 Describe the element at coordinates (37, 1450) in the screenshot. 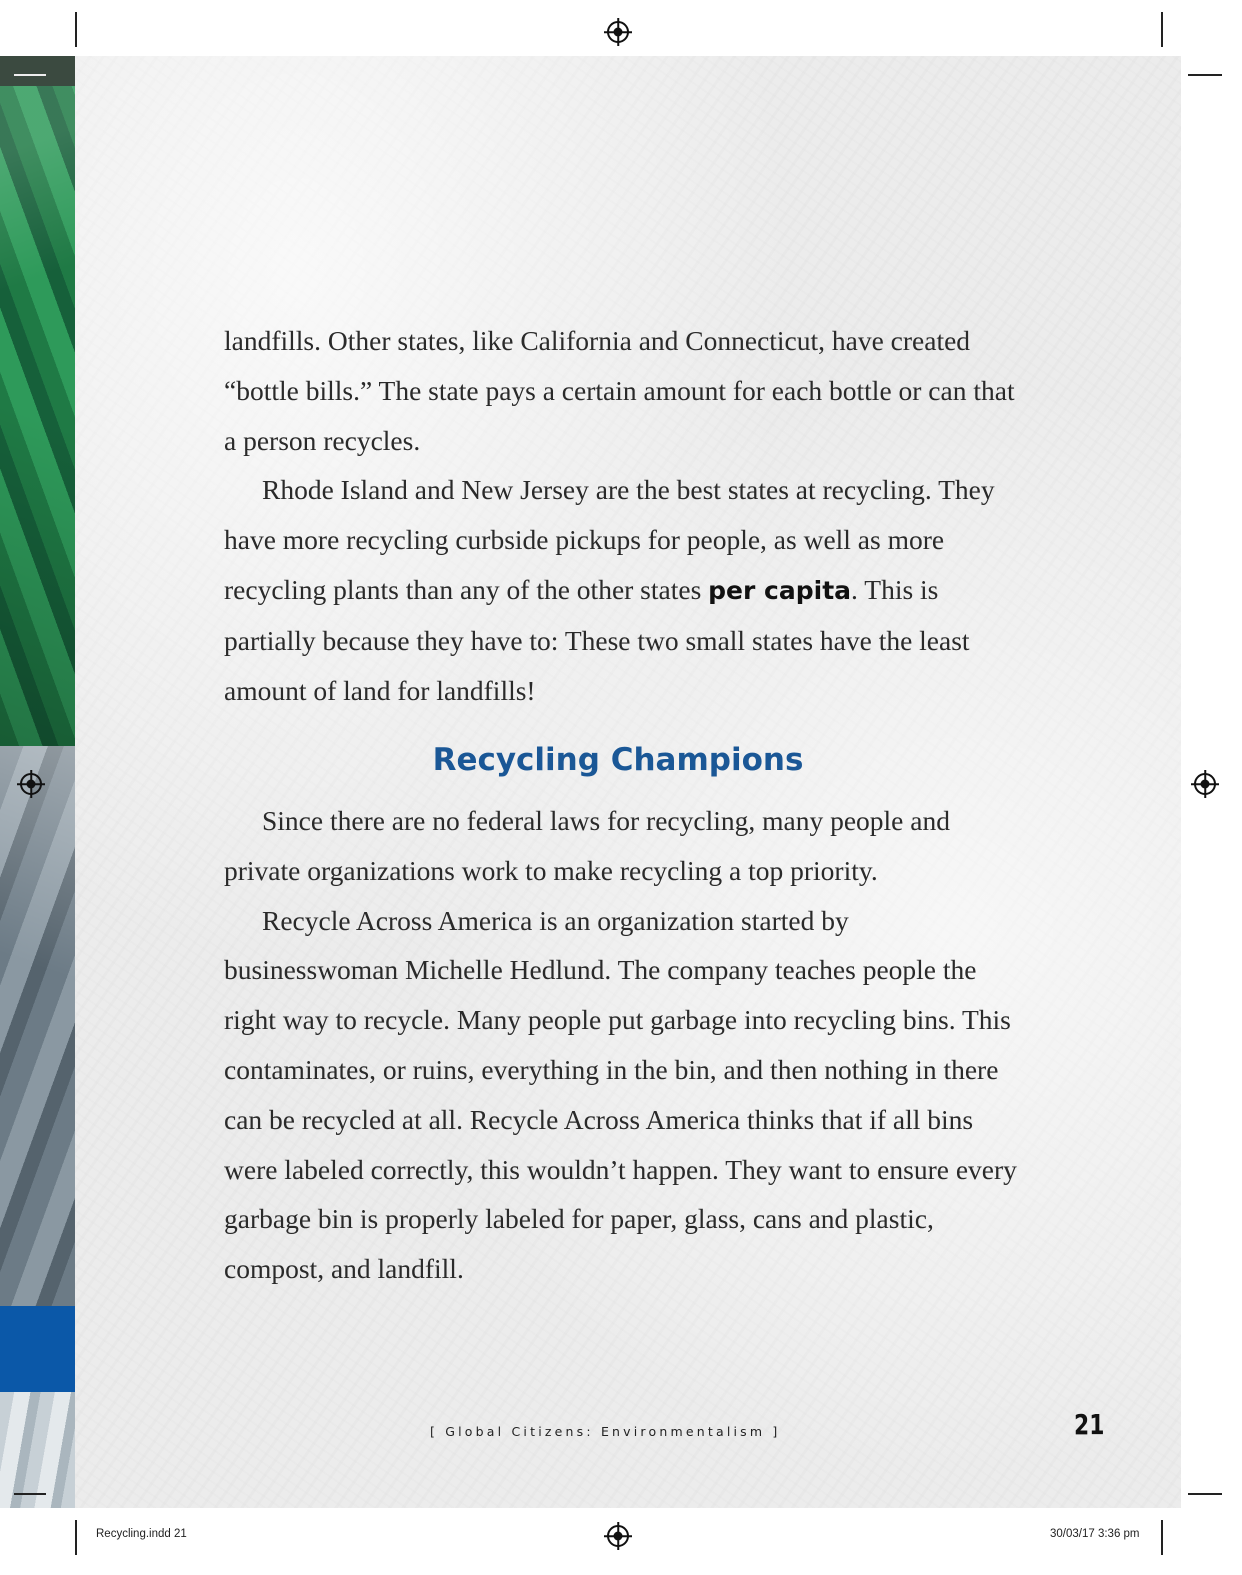

I see `photo-light-section` at that location.